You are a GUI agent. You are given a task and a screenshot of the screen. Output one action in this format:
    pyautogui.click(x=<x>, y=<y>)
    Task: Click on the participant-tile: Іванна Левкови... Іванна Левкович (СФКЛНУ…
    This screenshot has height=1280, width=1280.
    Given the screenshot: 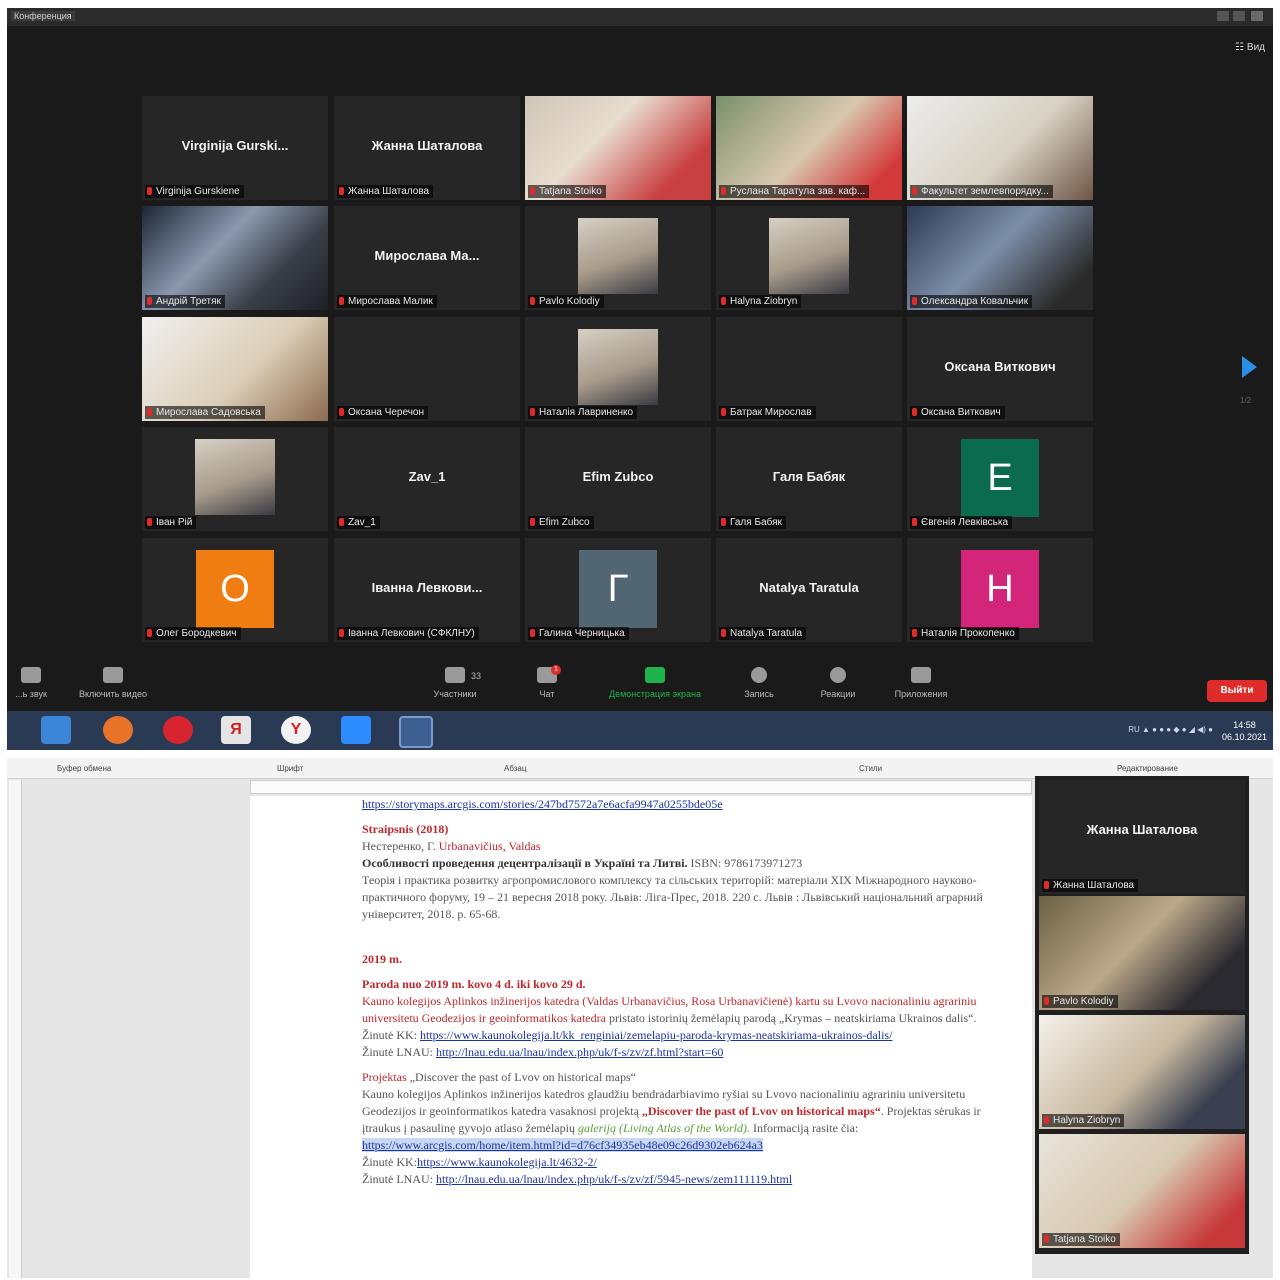 What is the action you would take?
    pyautogui.click(x=427, y=590)
    